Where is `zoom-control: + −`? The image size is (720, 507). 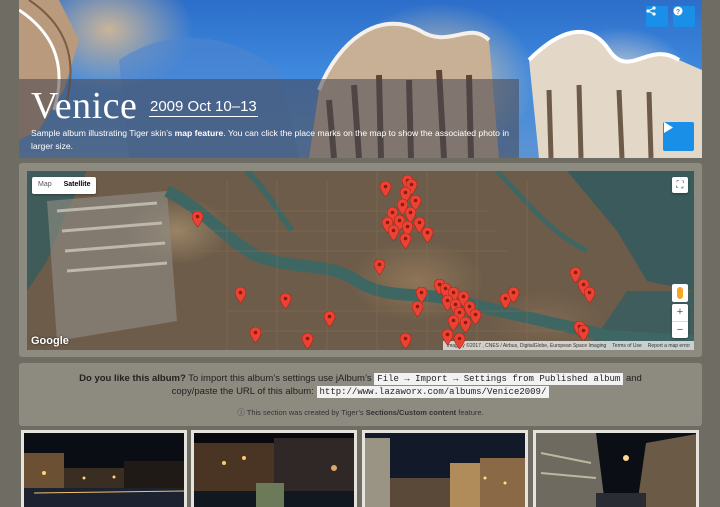 zoom-control: + − is located at coordinates (680, 321).